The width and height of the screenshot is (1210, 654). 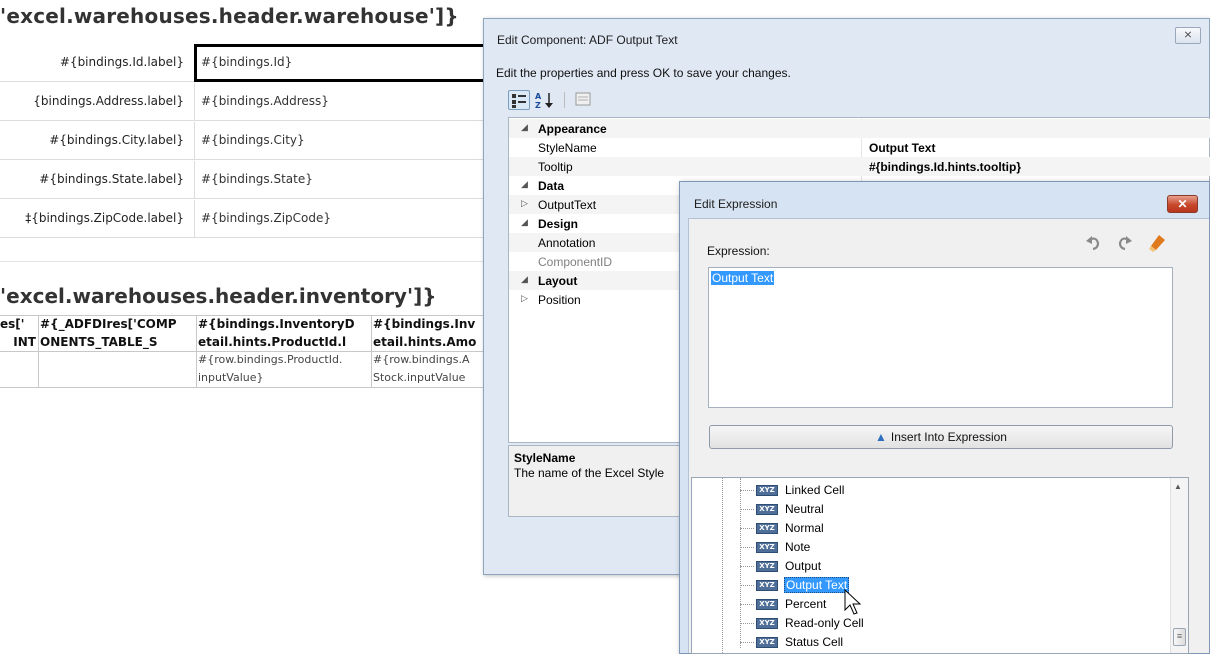 I want to click on scroll-up-icon: ▲, so click(x=1178, y=486).